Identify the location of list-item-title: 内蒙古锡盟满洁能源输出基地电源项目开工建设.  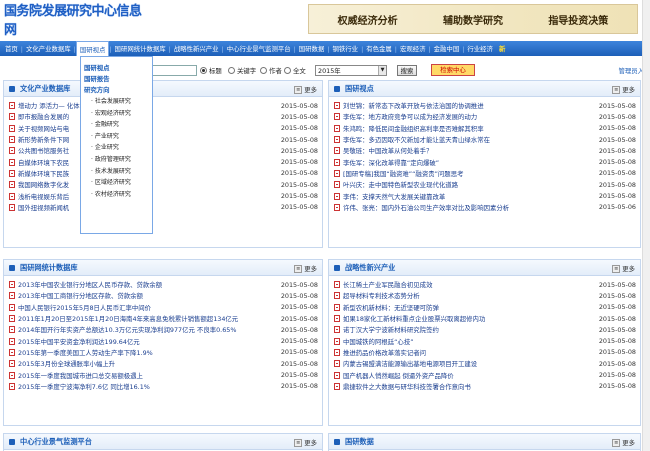
(469, 363).